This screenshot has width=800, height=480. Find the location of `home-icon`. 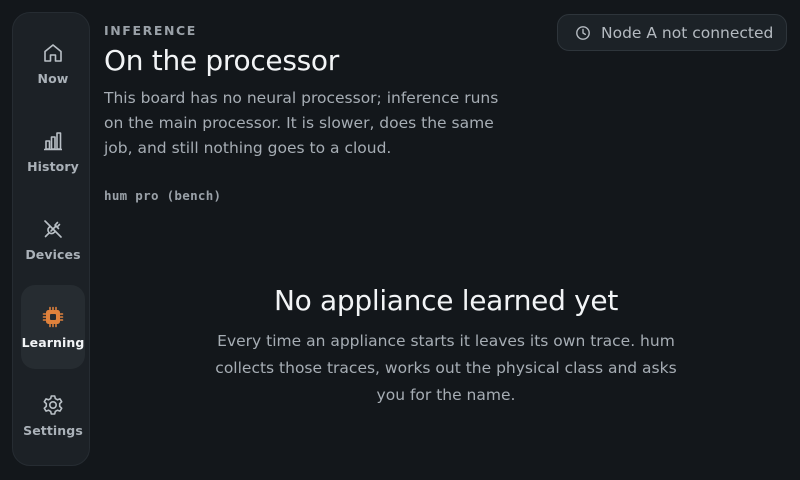

home-icon is located at coordinates (53, 53).